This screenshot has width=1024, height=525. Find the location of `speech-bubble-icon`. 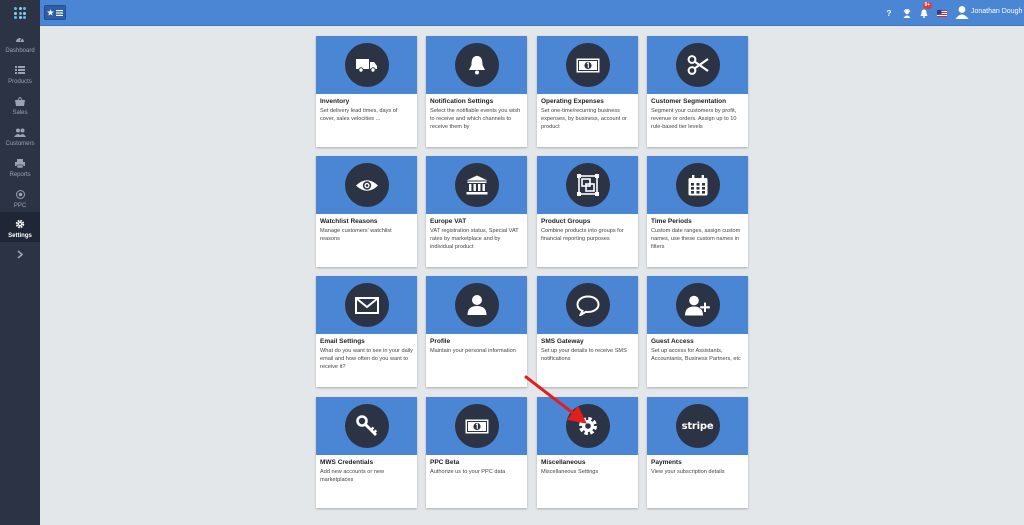

speech-bubble-icon is located at coordinates (587, 305).